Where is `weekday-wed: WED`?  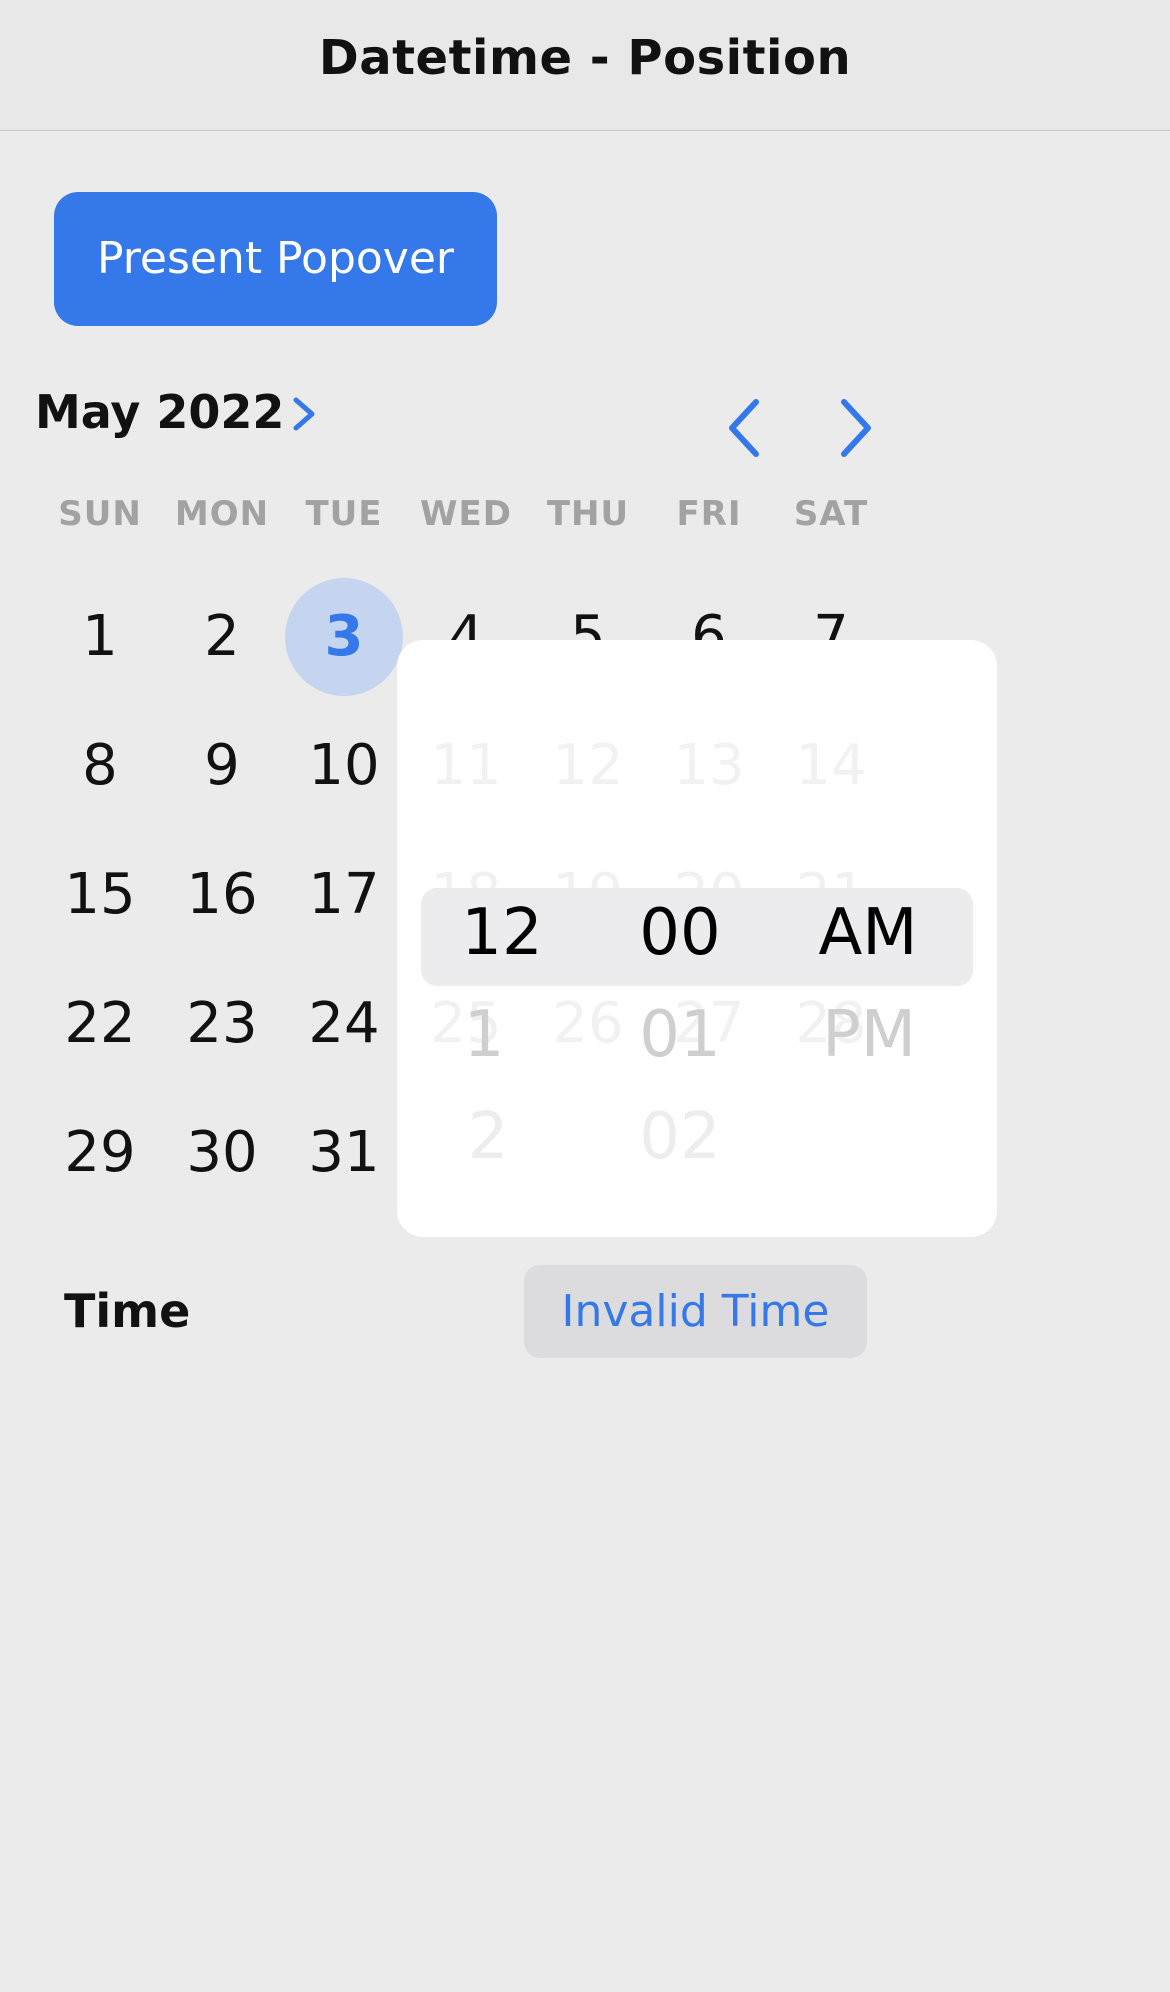
weekday-wed: WED is located at coordinates (466, 514).